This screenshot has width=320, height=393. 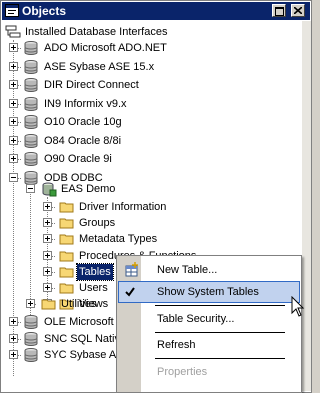 I want to click on vertical-scrollbar, so click(x=306, y=206).